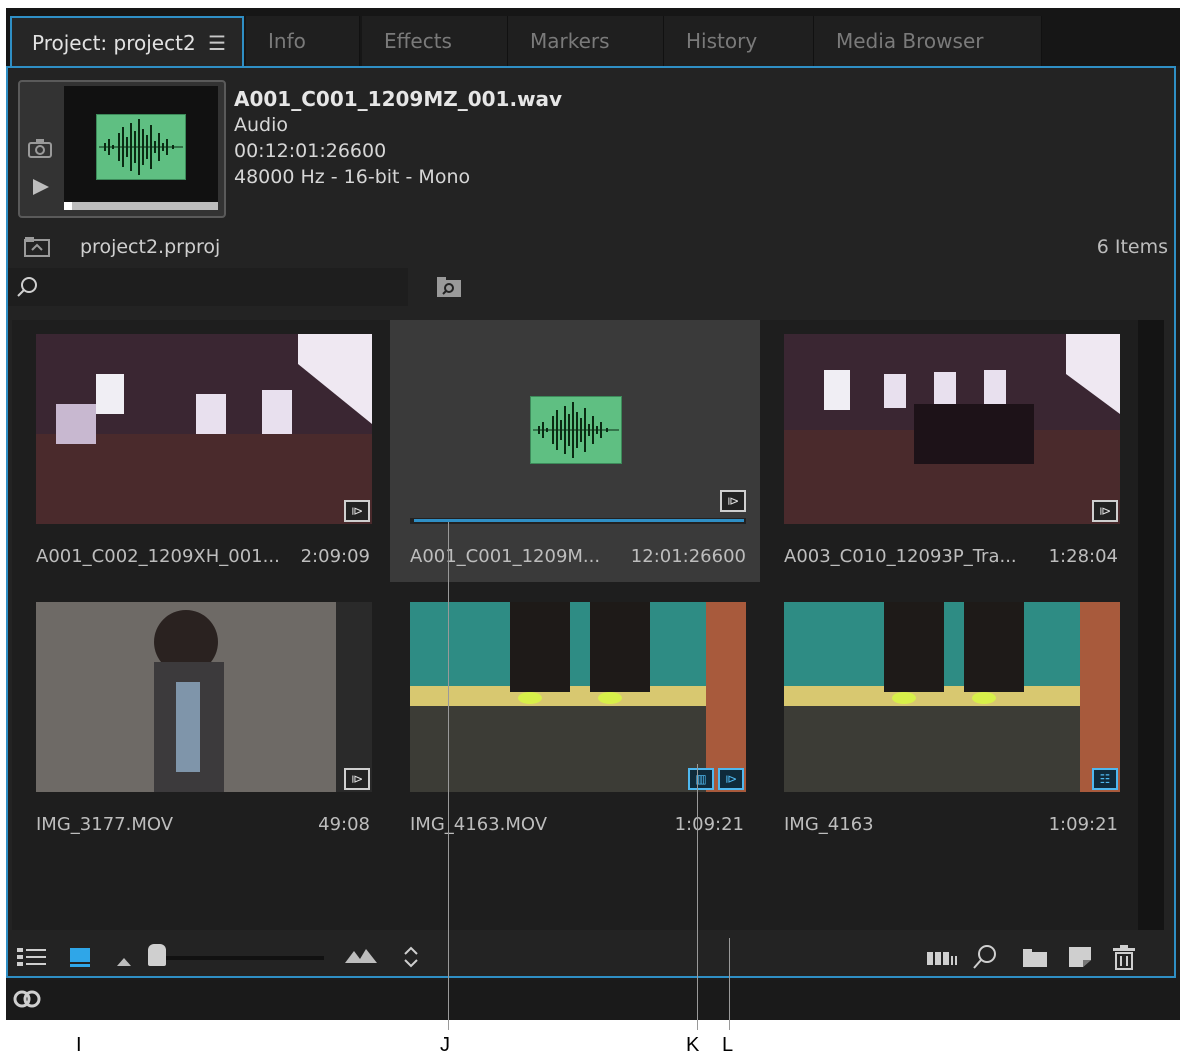 The image size is (1180, 1058). What do you see at coordinates (693, 1045) in the screenshot?
I see `callout-label-k: K` at bounding box center [693, 1045].